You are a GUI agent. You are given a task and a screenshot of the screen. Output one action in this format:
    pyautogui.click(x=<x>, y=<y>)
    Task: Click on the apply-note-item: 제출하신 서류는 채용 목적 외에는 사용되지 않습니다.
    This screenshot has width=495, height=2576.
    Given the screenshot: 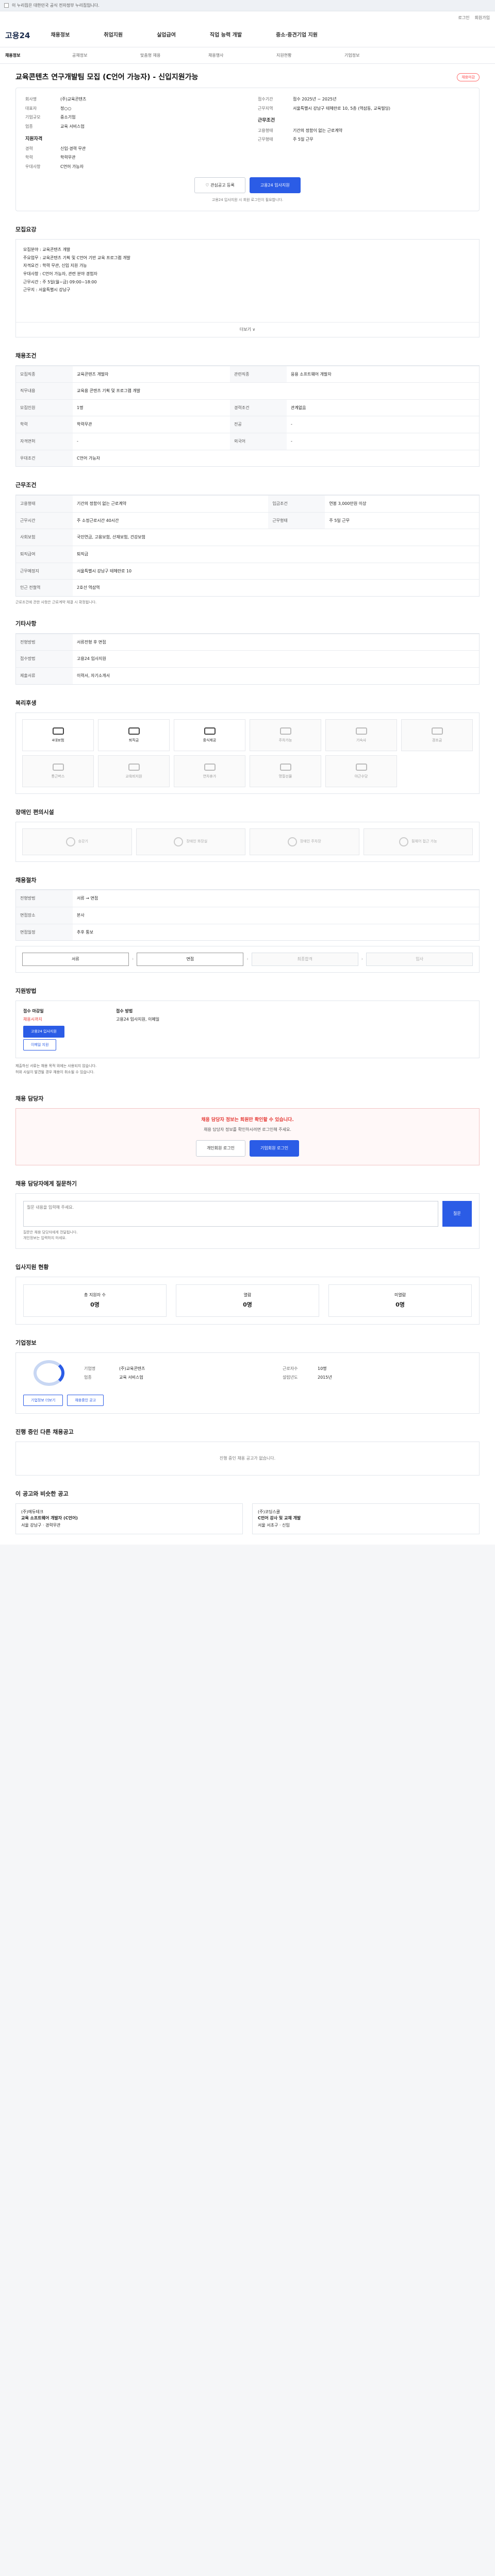 What is the action you would take?
    pyautogui.click(x=56, y=1065)
    